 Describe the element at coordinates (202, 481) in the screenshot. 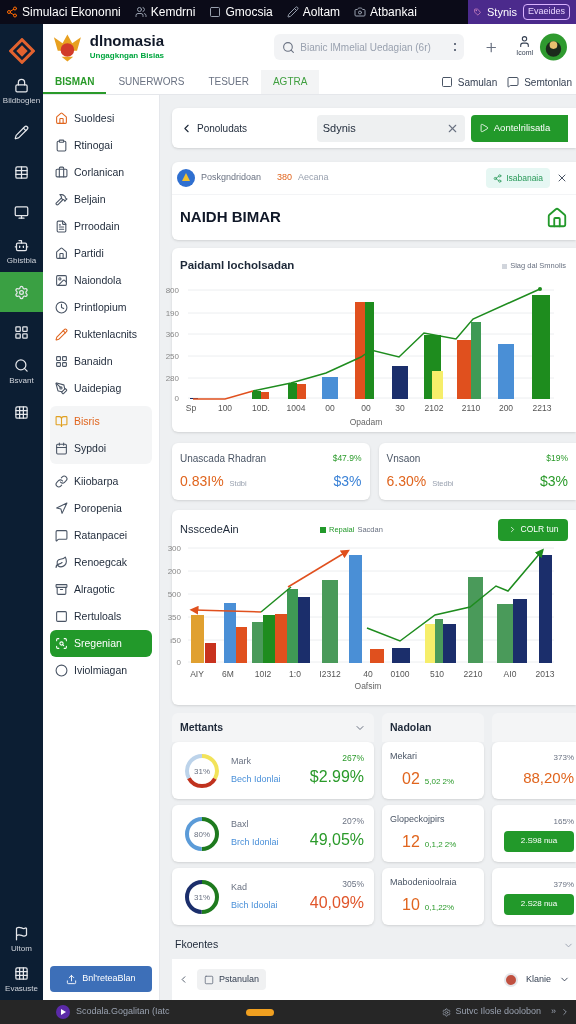

I see `stat-value: 0.83I%` at that location.